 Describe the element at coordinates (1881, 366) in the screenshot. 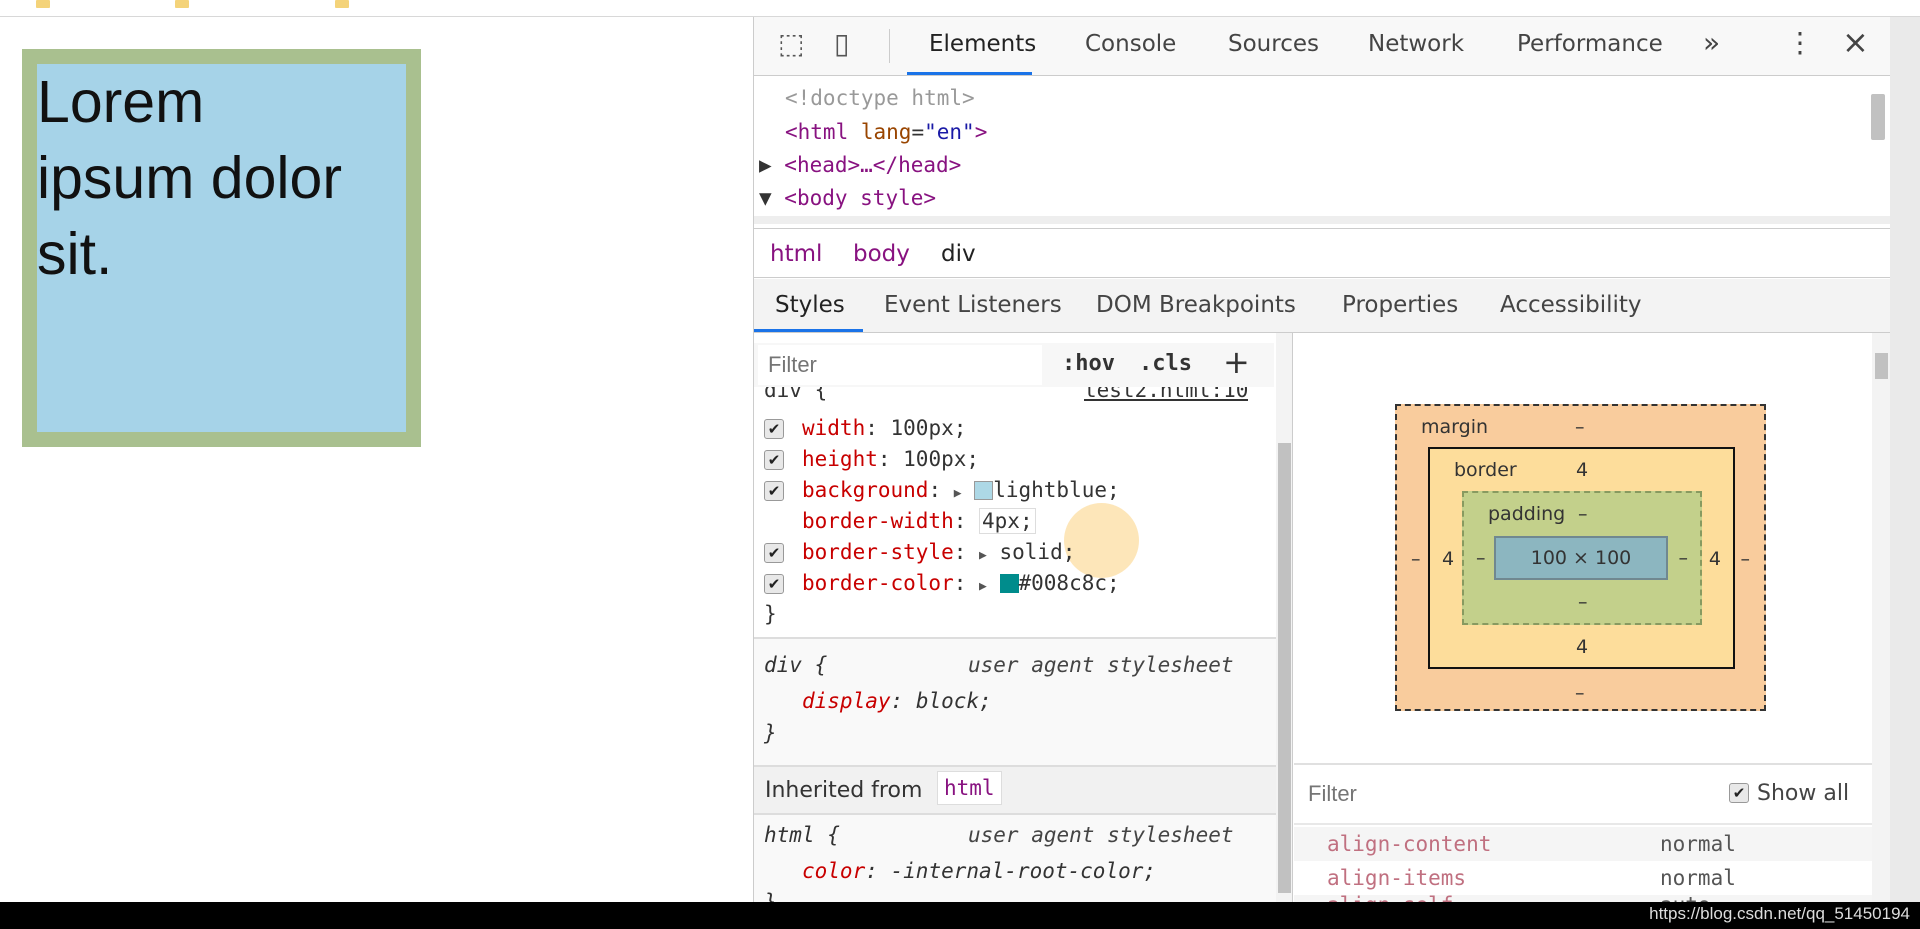

I see `computed-scrollbar-thumb` at that location.